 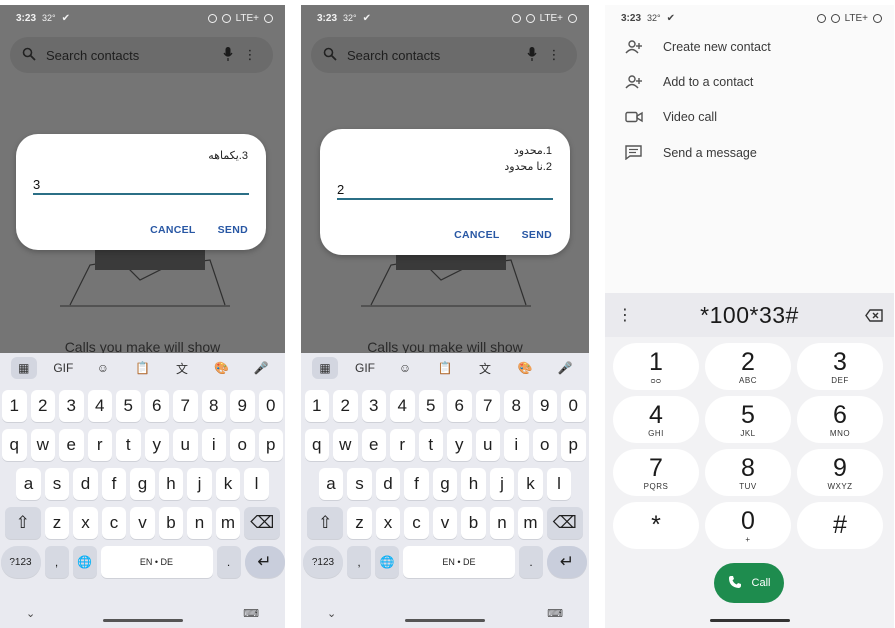 I want to click on dialpad-key-7: 7 PQRS, so click(x=656, y=472).